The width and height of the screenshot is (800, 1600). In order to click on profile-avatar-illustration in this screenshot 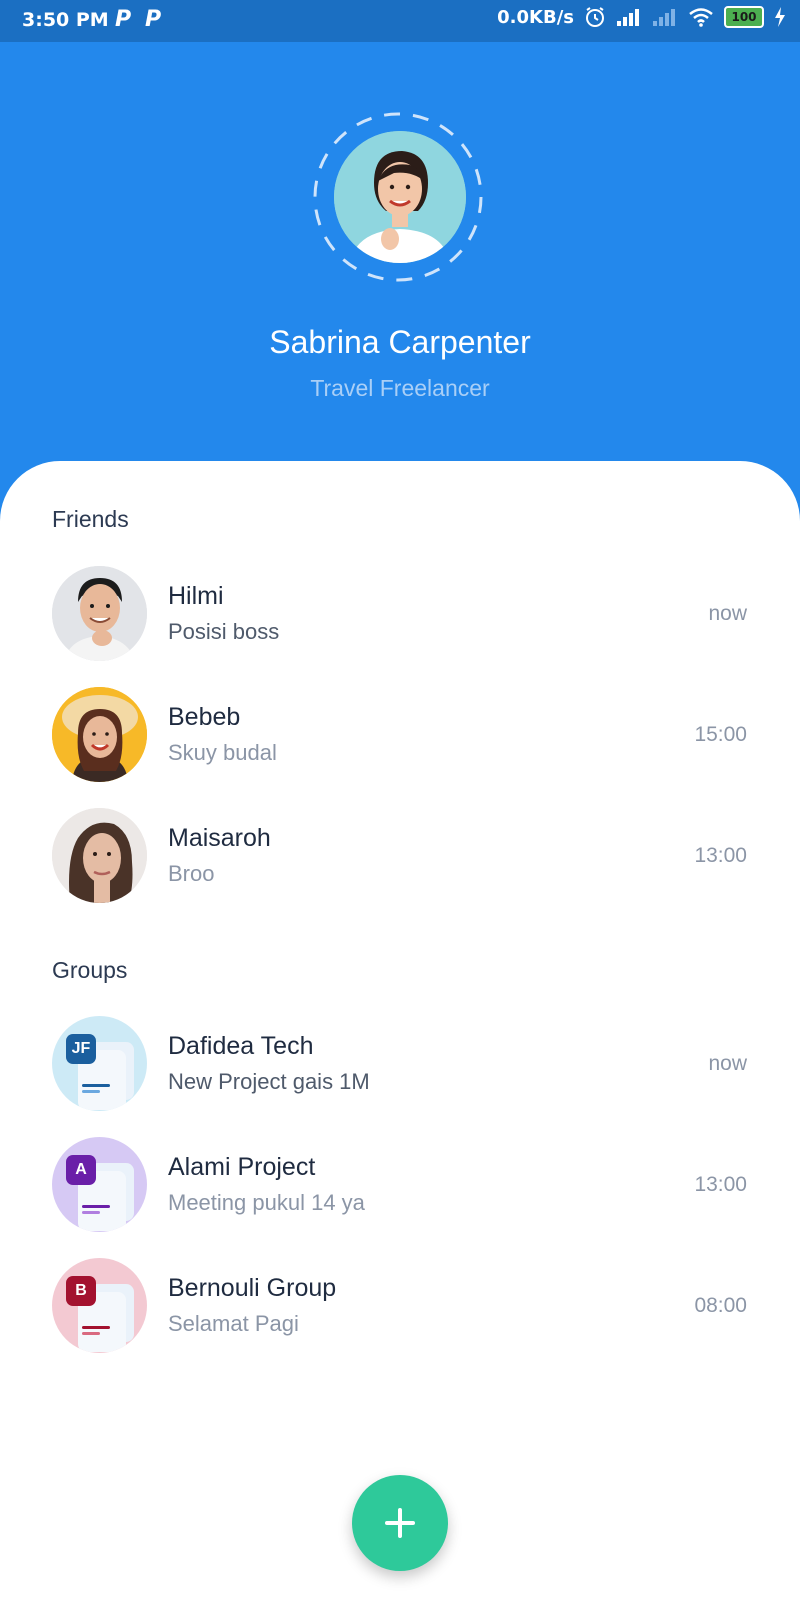, I will do `click(400, 197)`.